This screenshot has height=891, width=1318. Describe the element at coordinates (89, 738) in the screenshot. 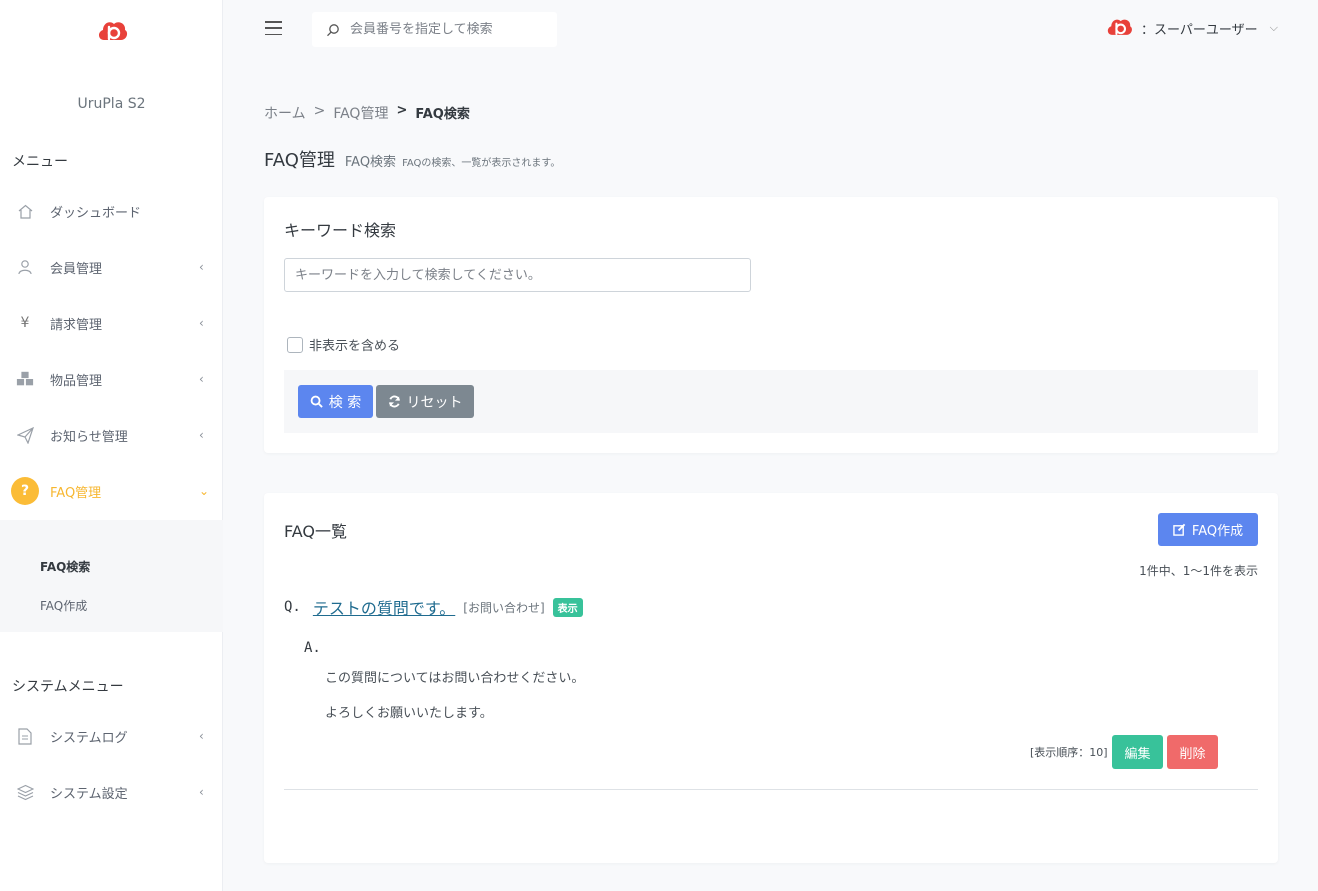

I see `sidebar-item-label: システムログ` at that location.